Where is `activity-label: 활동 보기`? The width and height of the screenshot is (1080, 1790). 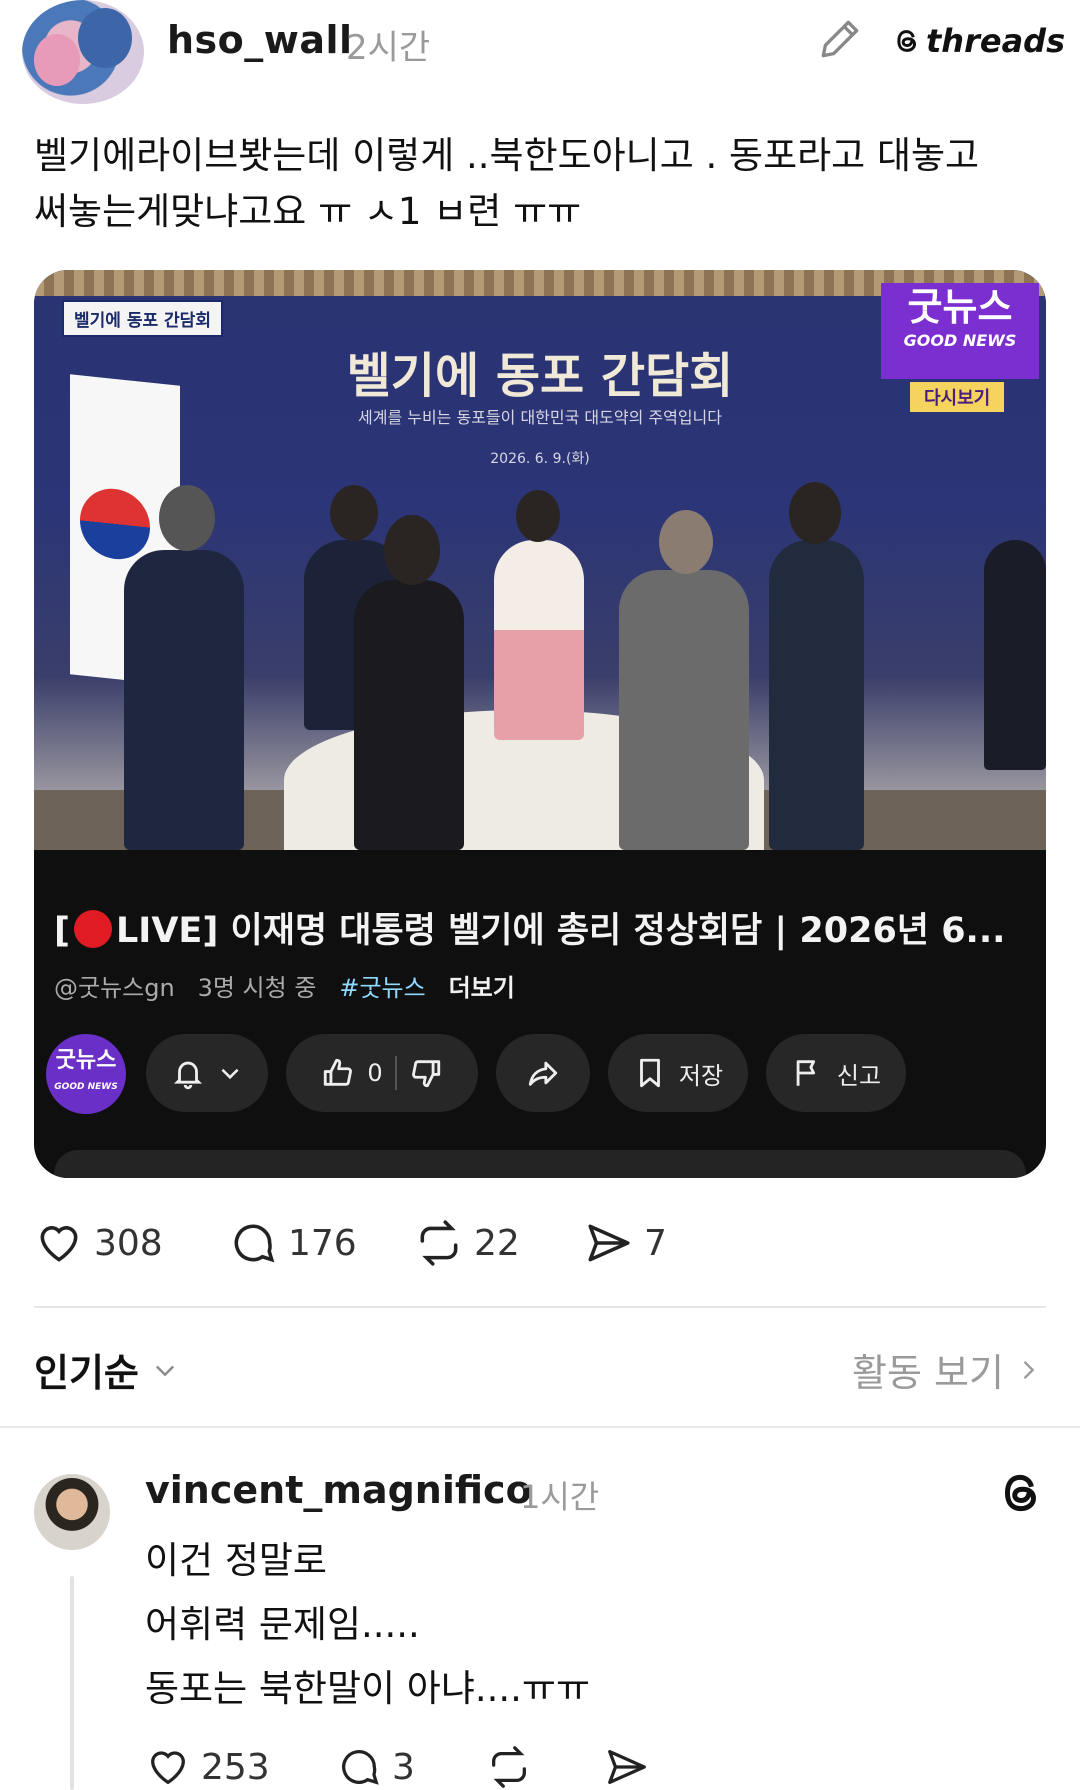 activity-label: 활동 보기 is located at coordinates (928, 1373).